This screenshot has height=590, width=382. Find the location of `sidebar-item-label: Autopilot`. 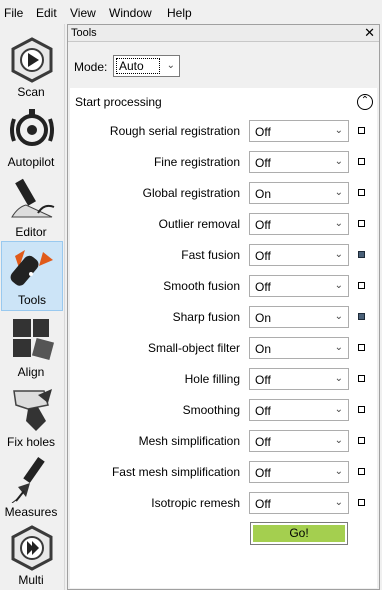

sidebar-item-label: Autopilot is located at coordinates (31, 162).